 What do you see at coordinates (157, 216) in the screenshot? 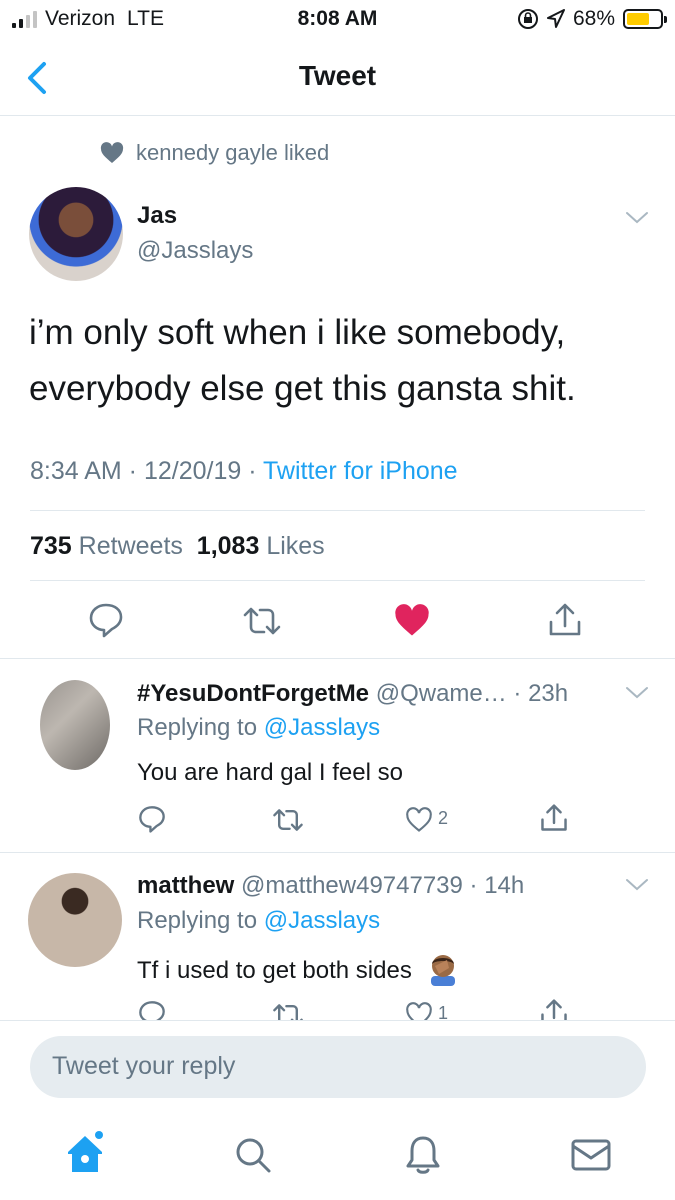
I see `author-name: Jas` at bounding box center [157, 216].